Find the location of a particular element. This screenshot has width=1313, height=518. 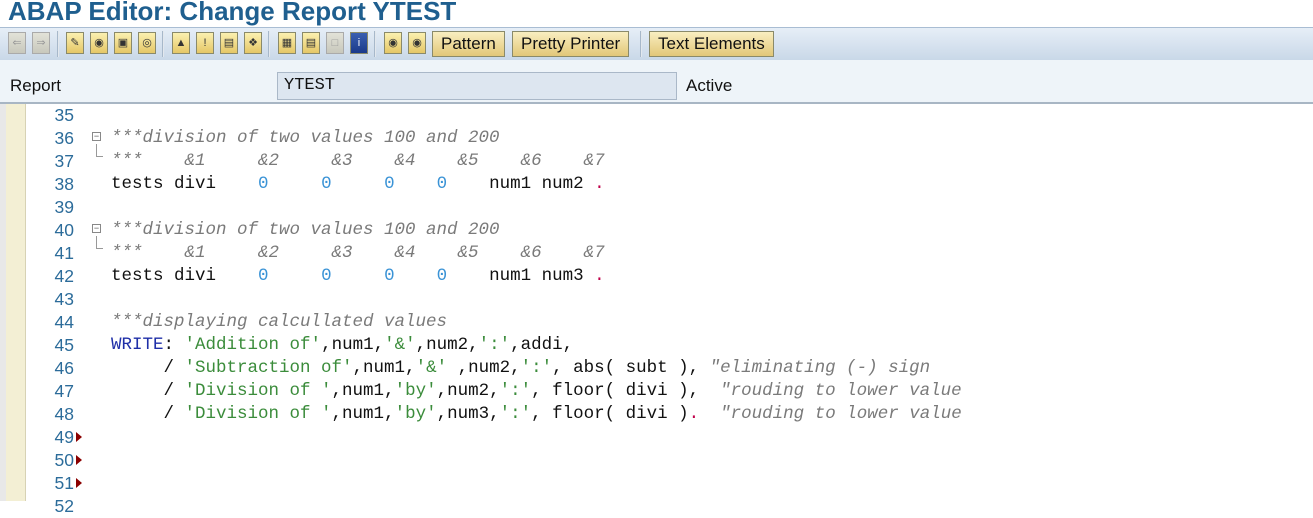

enhance-icon: ❖ is located at coordinates (253, 43).